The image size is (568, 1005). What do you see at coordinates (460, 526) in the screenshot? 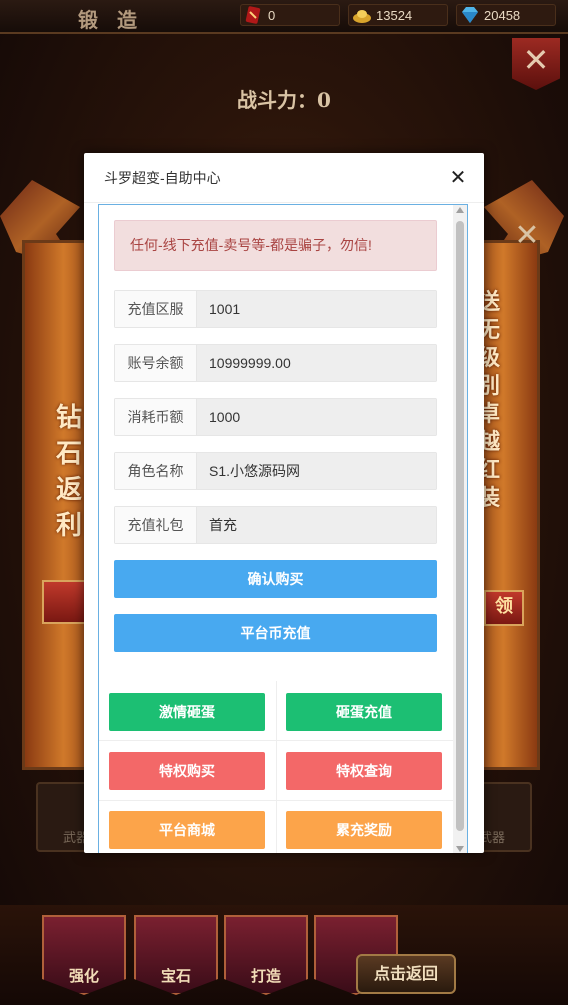
I see `scroll-thumb` at bounding box center [460, 526].